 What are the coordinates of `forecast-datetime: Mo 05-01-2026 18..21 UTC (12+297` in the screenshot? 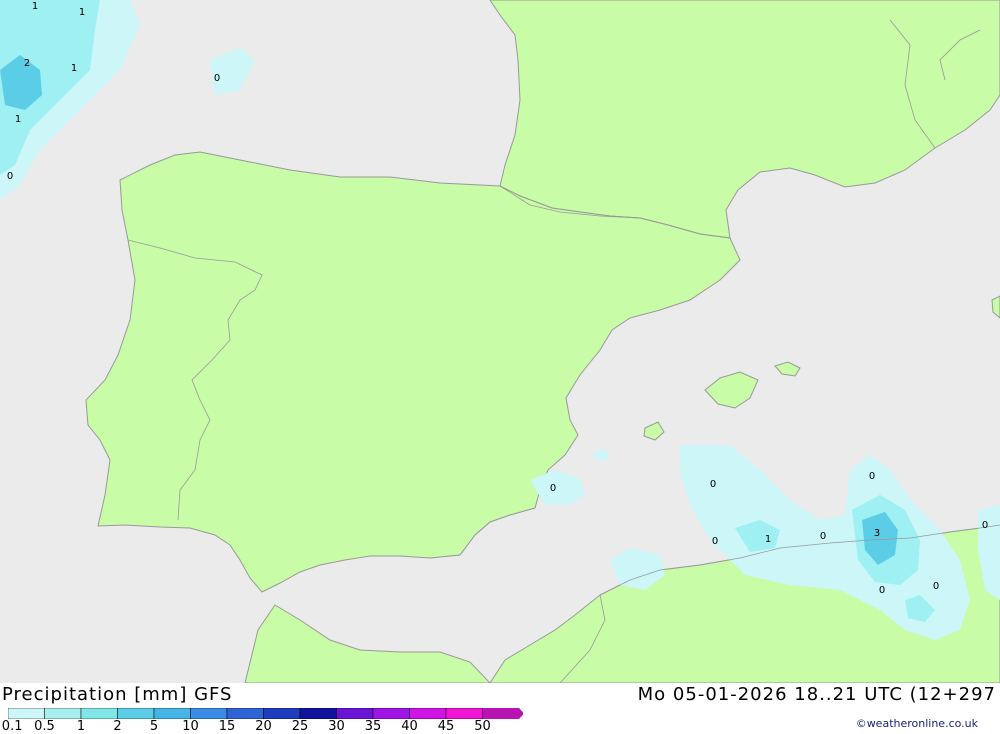 It's located at (816, 694).